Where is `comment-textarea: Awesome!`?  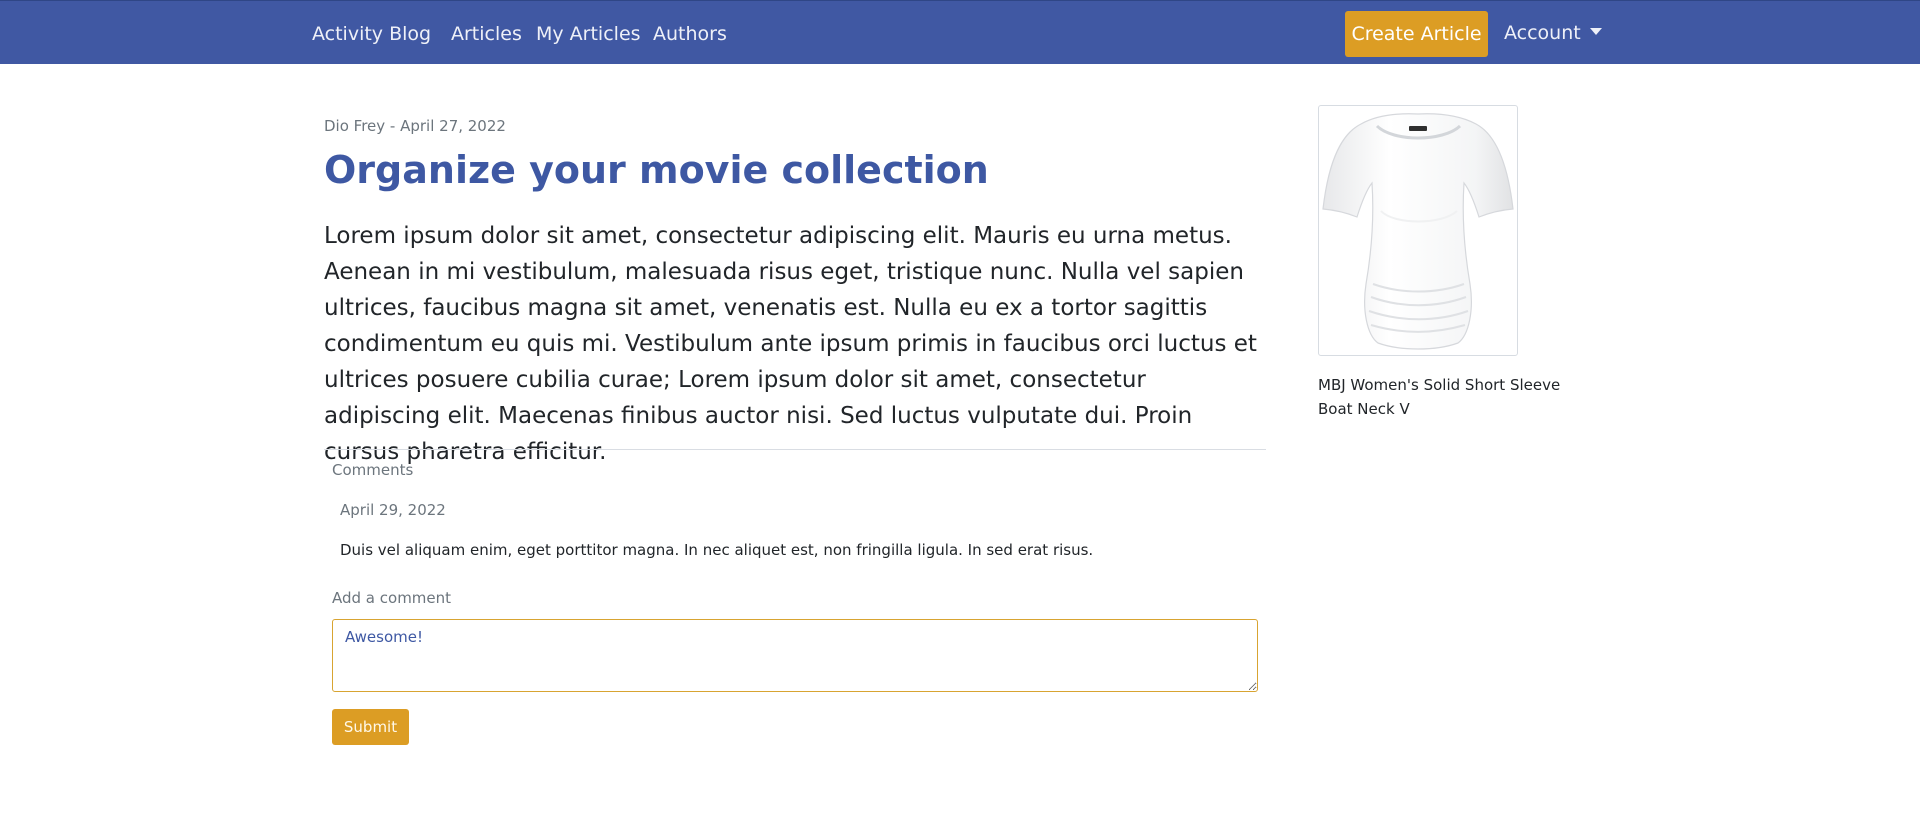
comment-textarea: Awesome! is located at coordinates (795, 655).